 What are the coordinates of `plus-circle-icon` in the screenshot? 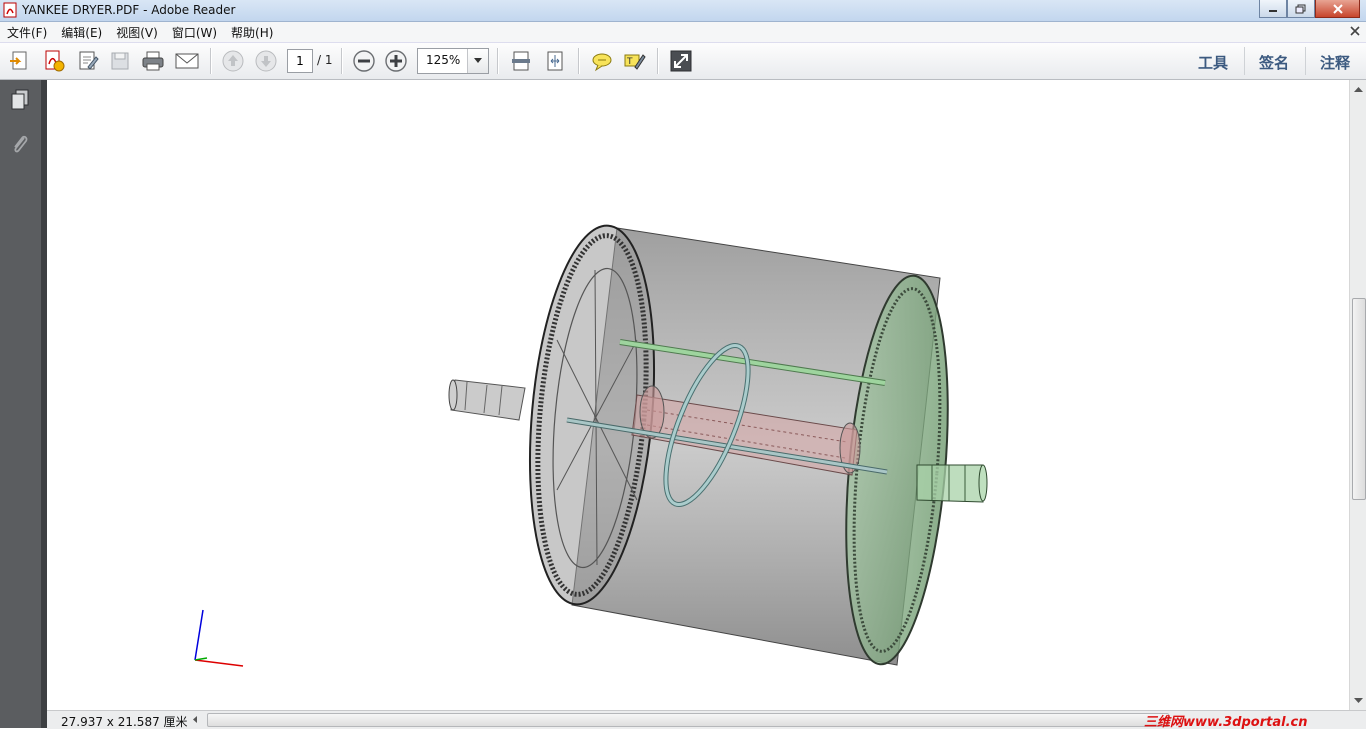 It's located at (396, 61).